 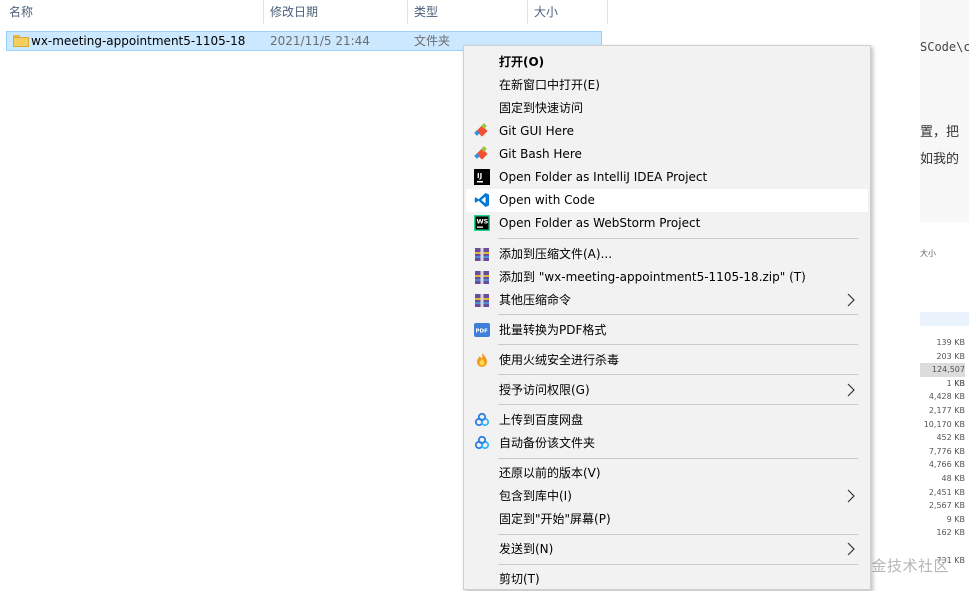 What do you see at coordinates (553, 330) in the screenshot?
I see `menu-item-label: 批量转换为PDF格式` at bounding box center [553, 330].